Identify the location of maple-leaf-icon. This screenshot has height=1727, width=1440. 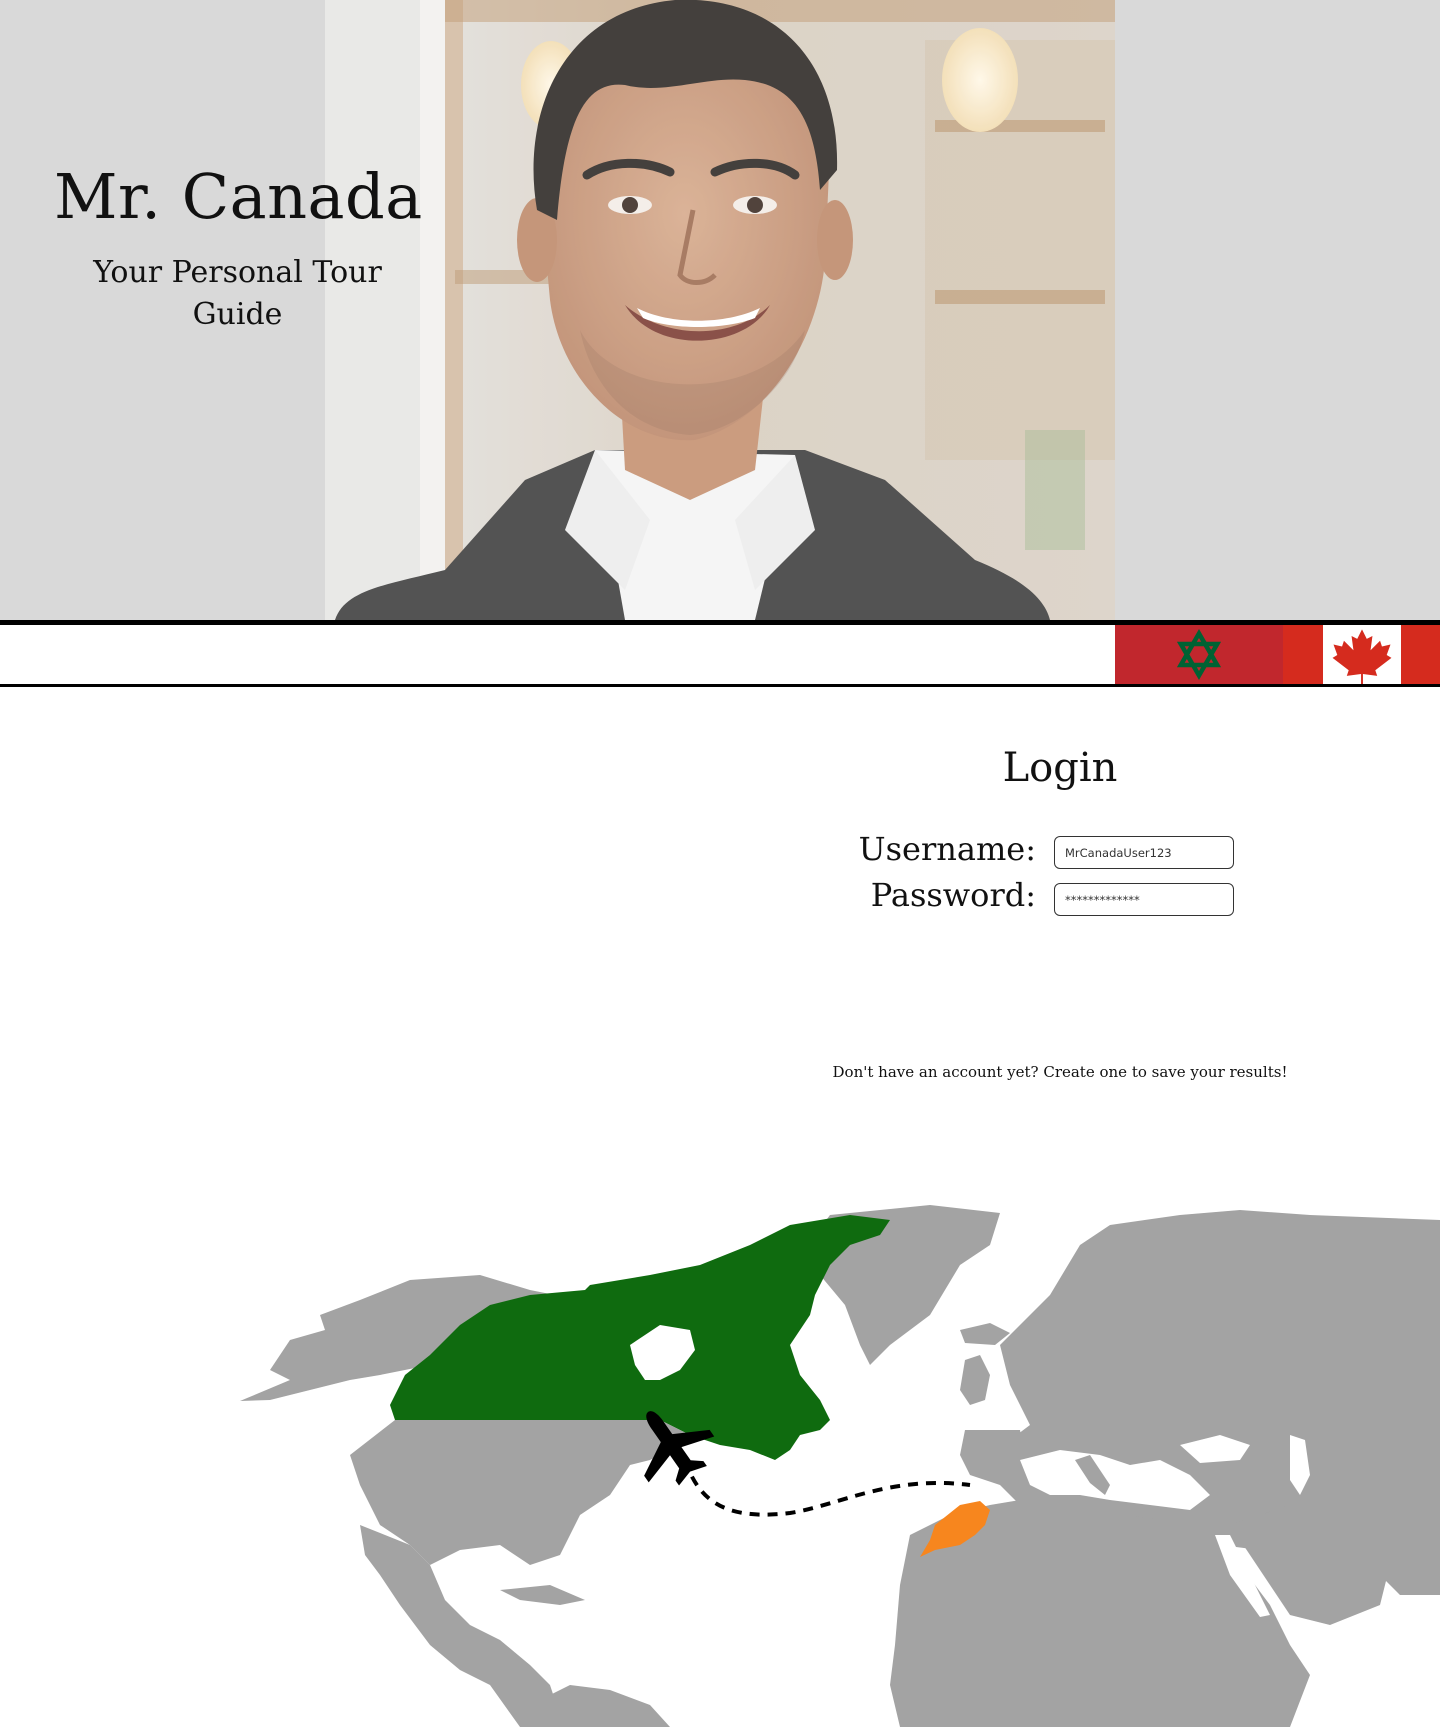
(1362, 655).